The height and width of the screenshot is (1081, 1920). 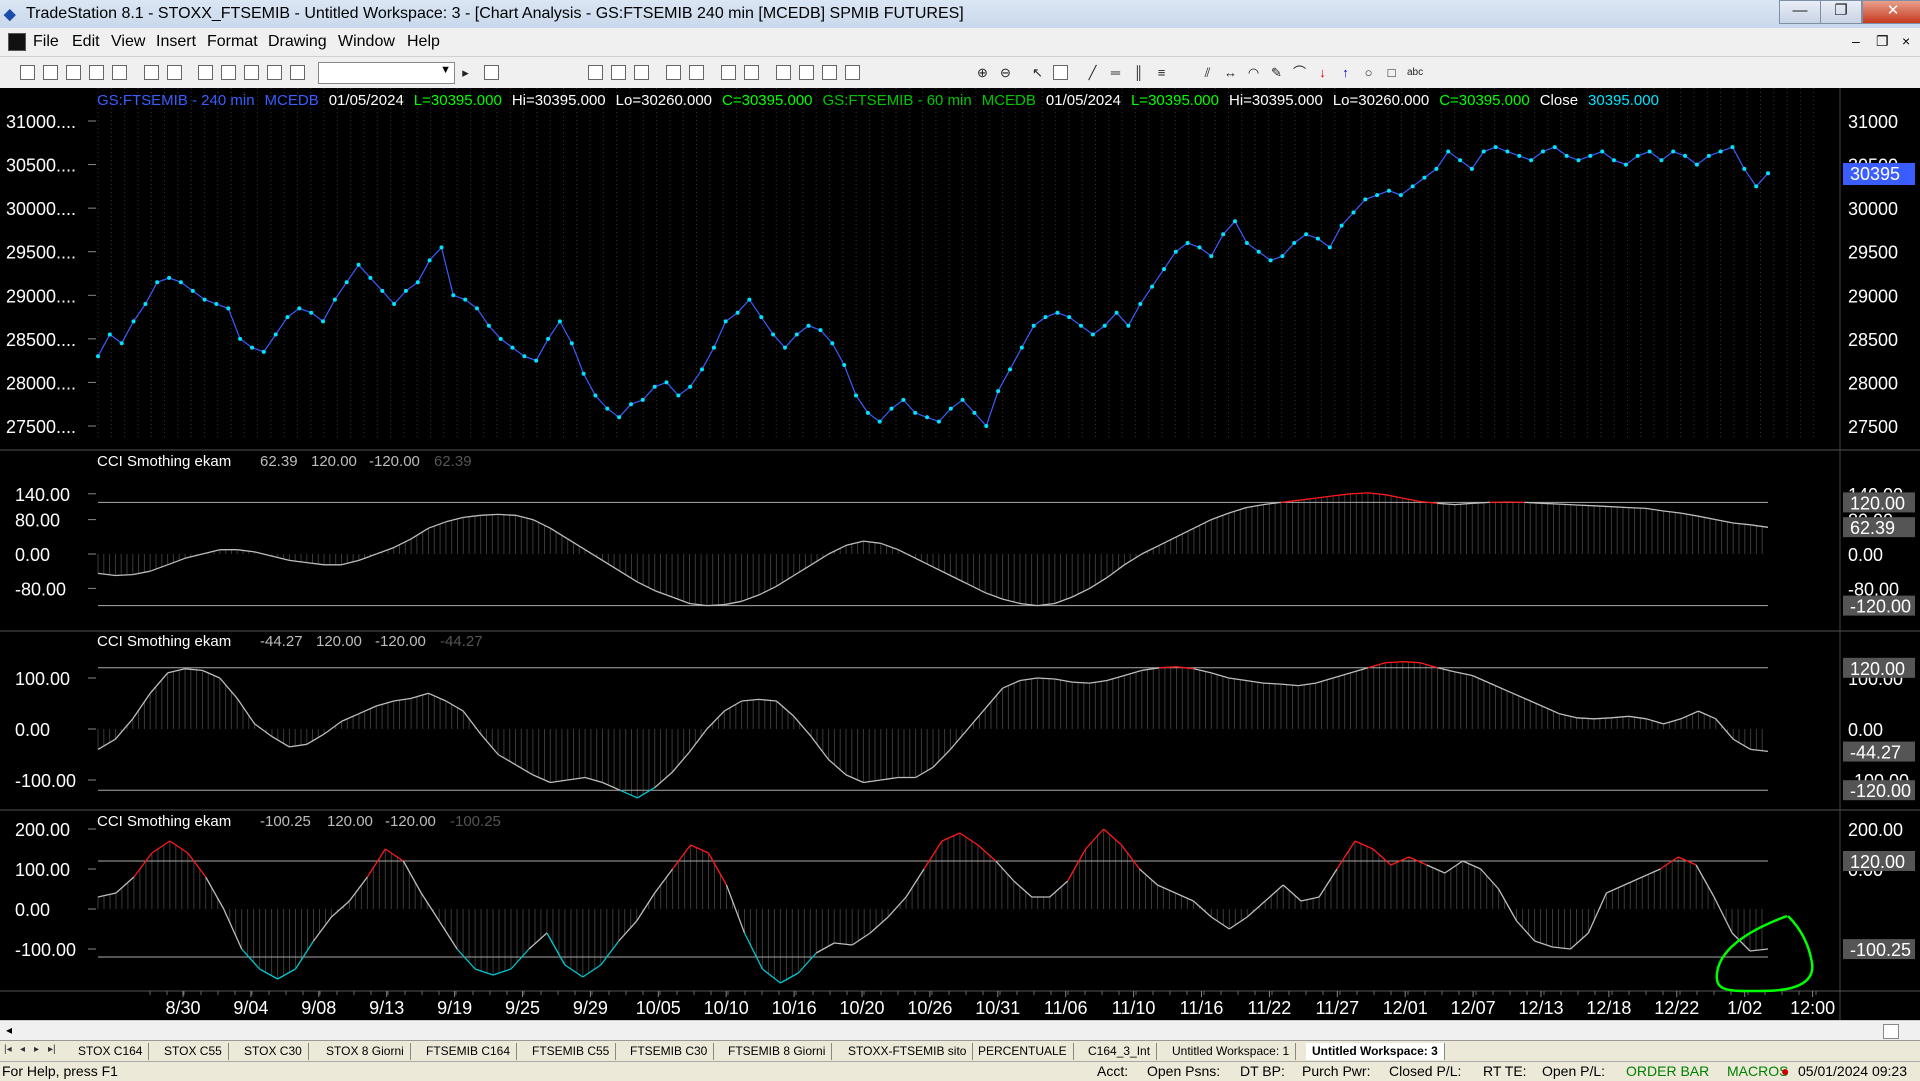 I want to click on mdi-close-button: ×, so click(x=1906, y=41).